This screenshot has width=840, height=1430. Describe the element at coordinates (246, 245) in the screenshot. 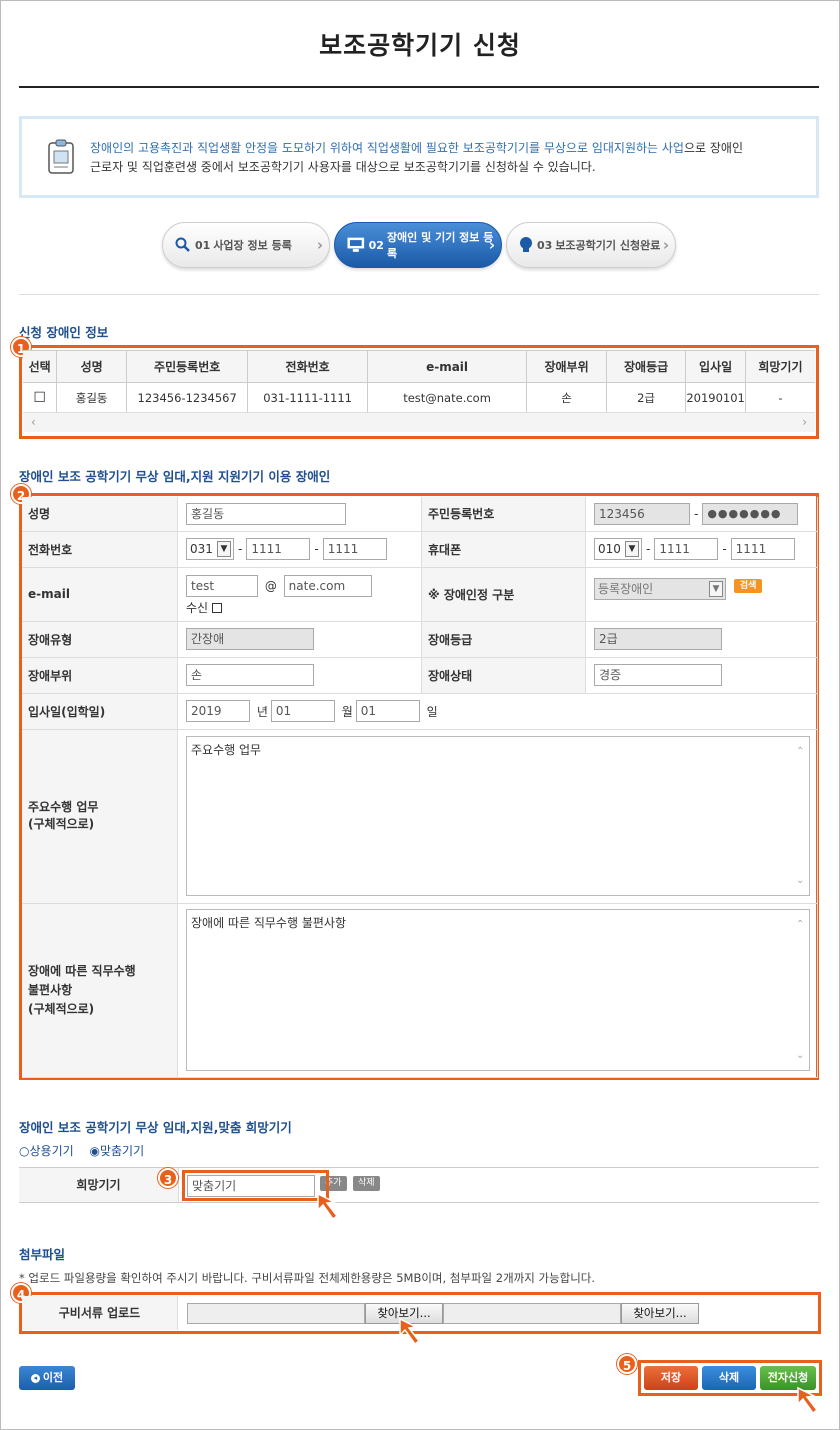

I see `step-1: 01 사업장 정보 등록 ›` at that location.